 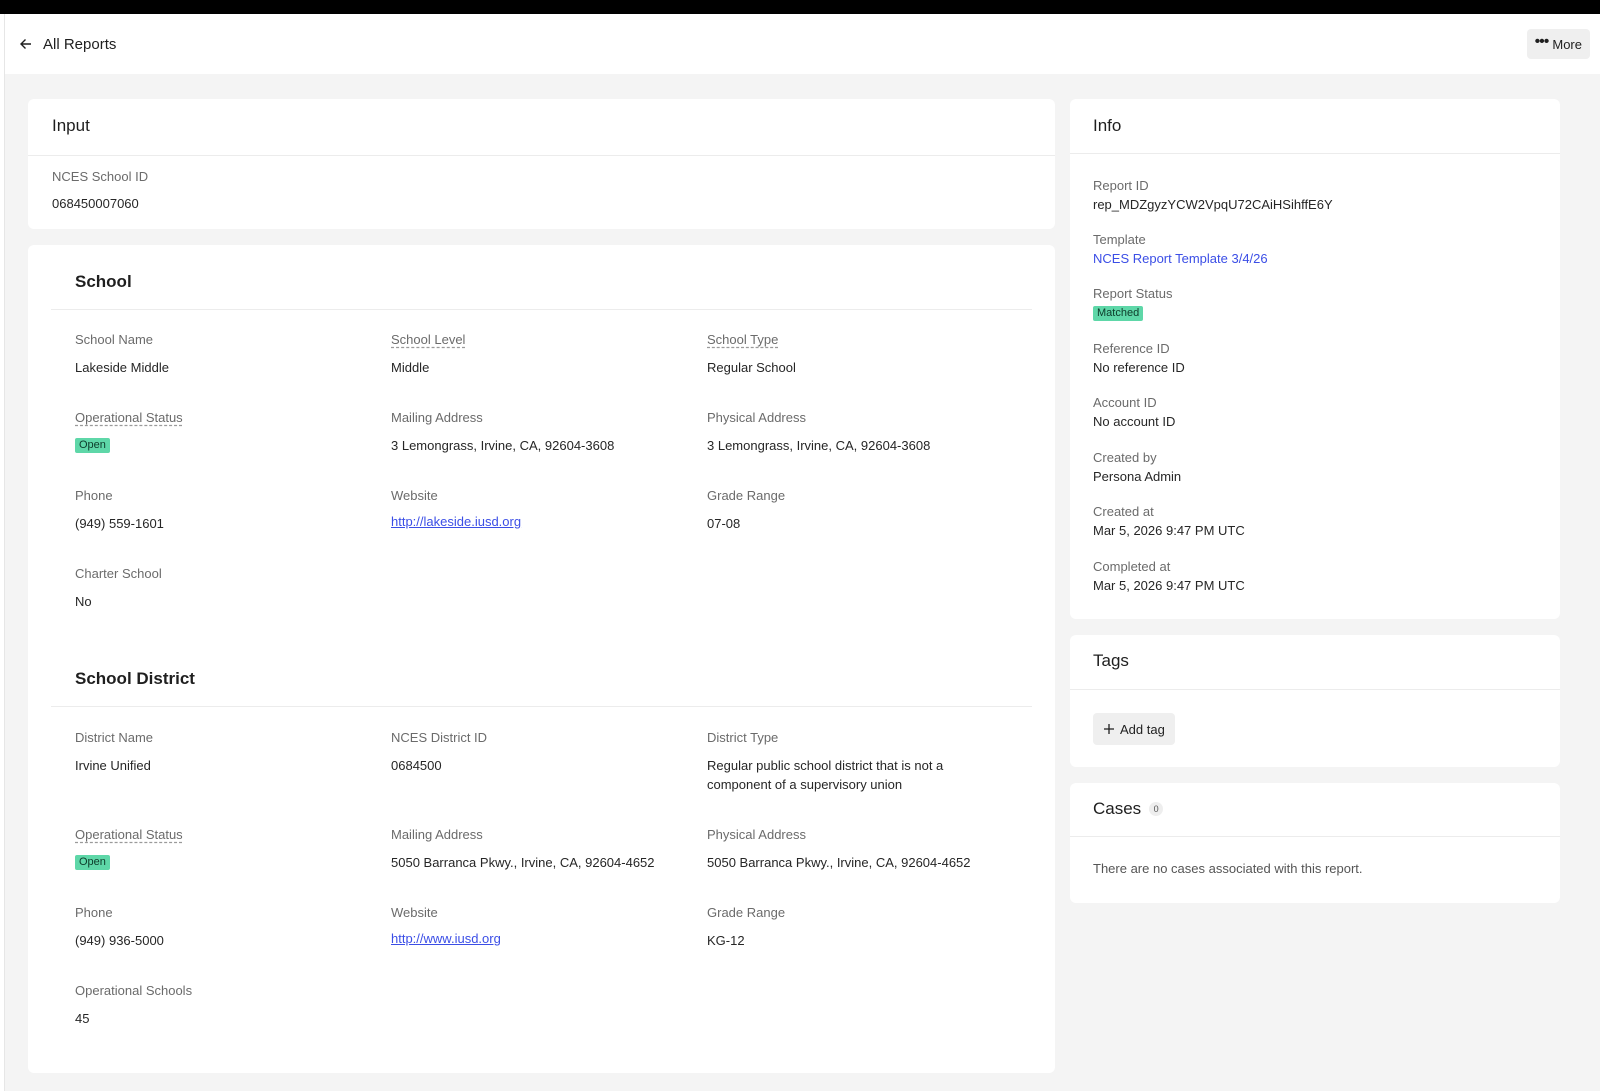 I want to click on field-value: Regular School, so click(x=751, y=367).